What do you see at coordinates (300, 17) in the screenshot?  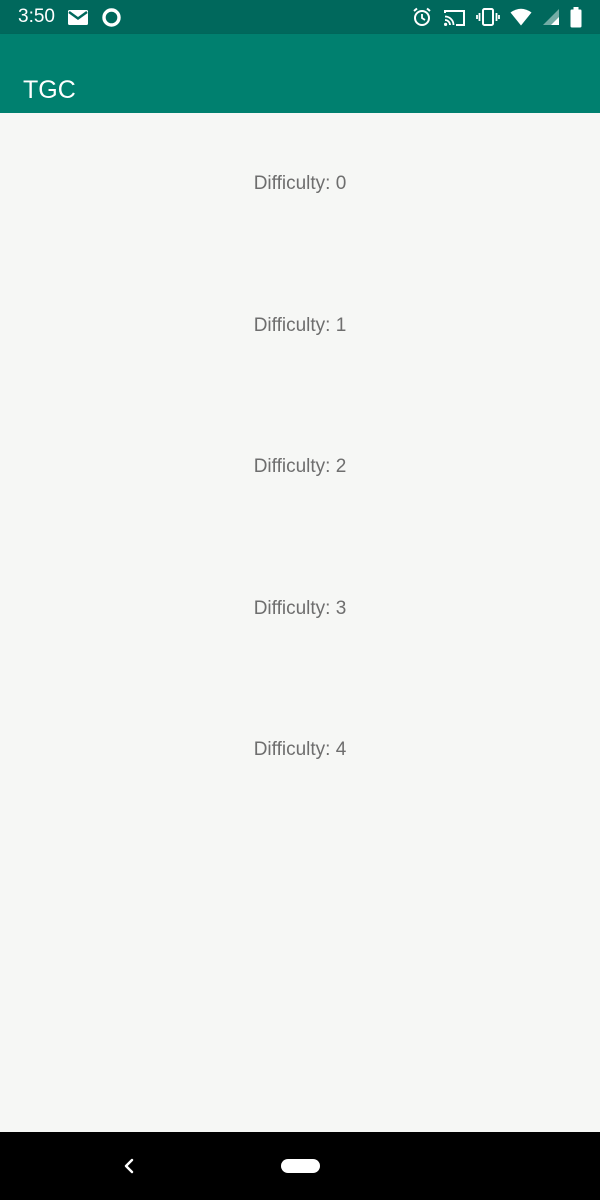 I see `status-bar: 3:50` at bounding box center [300, 17].